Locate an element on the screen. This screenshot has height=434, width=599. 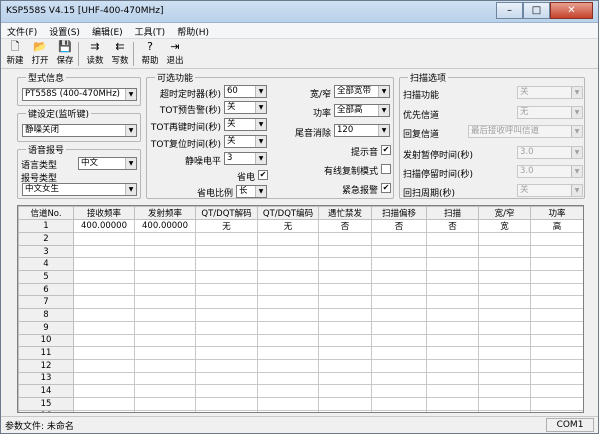
tot-prealert-select: 关 ▼ is located at coordinates (245, 107).